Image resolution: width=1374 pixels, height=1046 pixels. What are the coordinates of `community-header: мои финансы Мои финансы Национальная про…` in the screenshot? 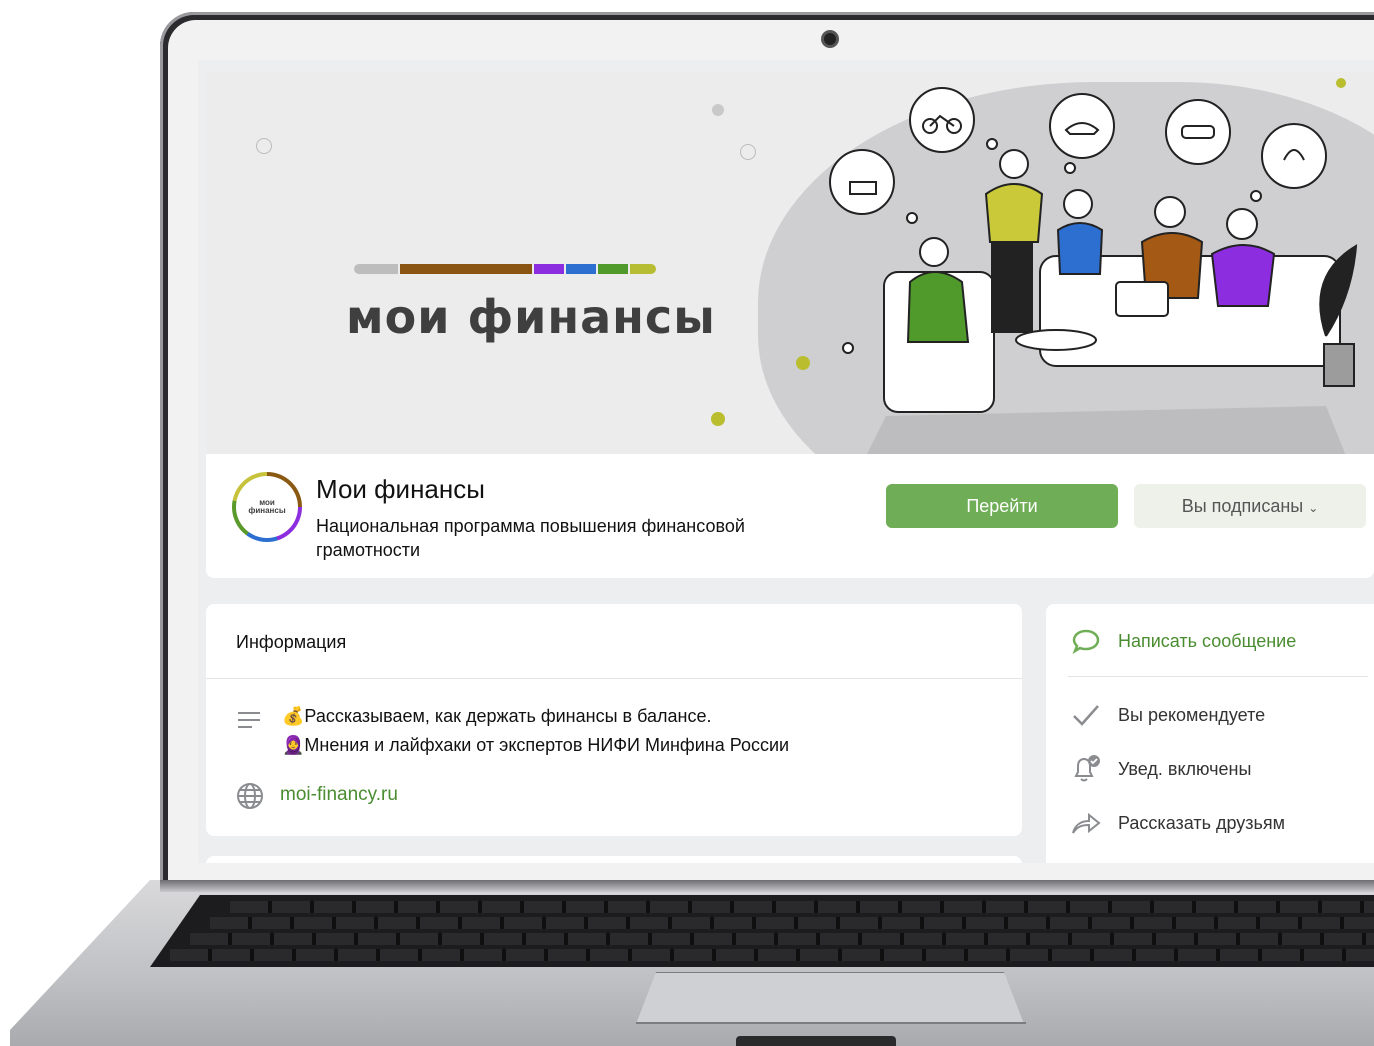 It's located at (790, 516).